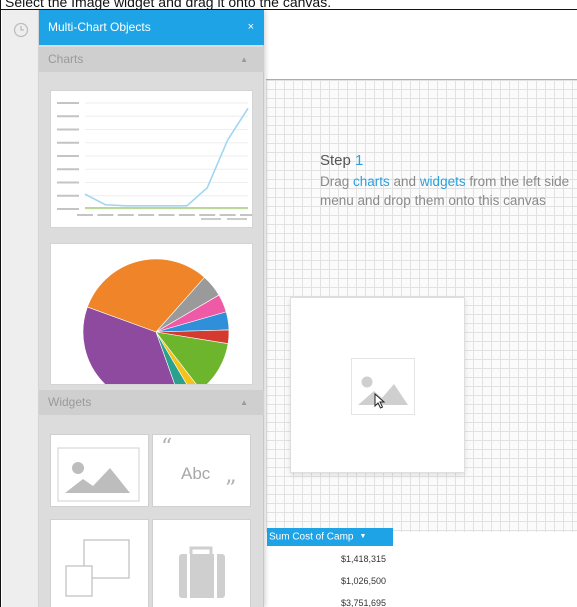 The height and width of the screenshot is (607, 577). I want to click on dropdown-caret-icon: ▼, so click(362, 537).